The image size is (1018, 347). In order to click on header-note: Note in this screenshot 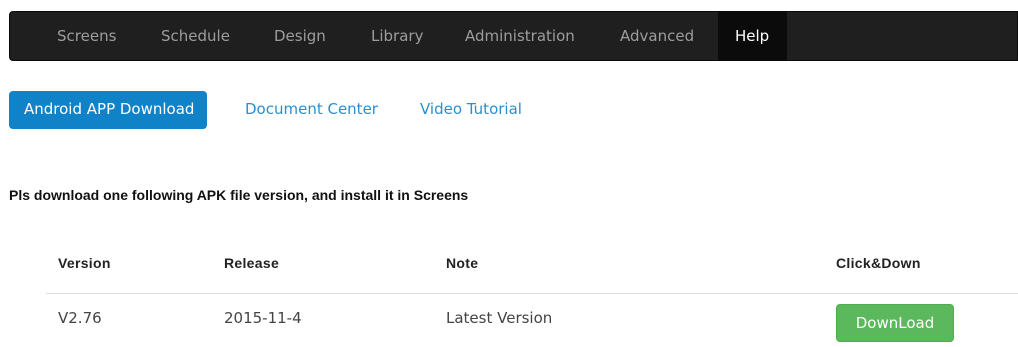, I will do `click(462, 263)`.